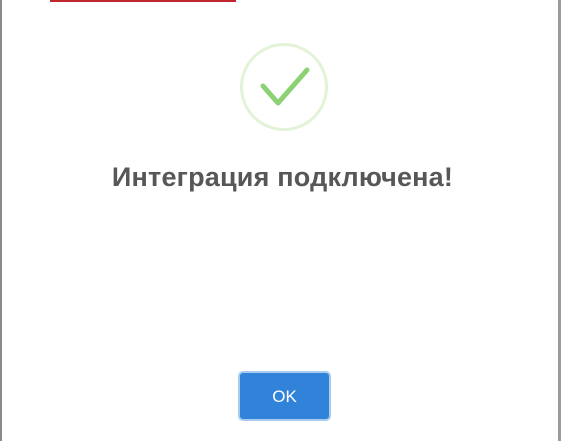 This screenshot has width=561, height=441. I want to click on check-icon, so click(285, 86).